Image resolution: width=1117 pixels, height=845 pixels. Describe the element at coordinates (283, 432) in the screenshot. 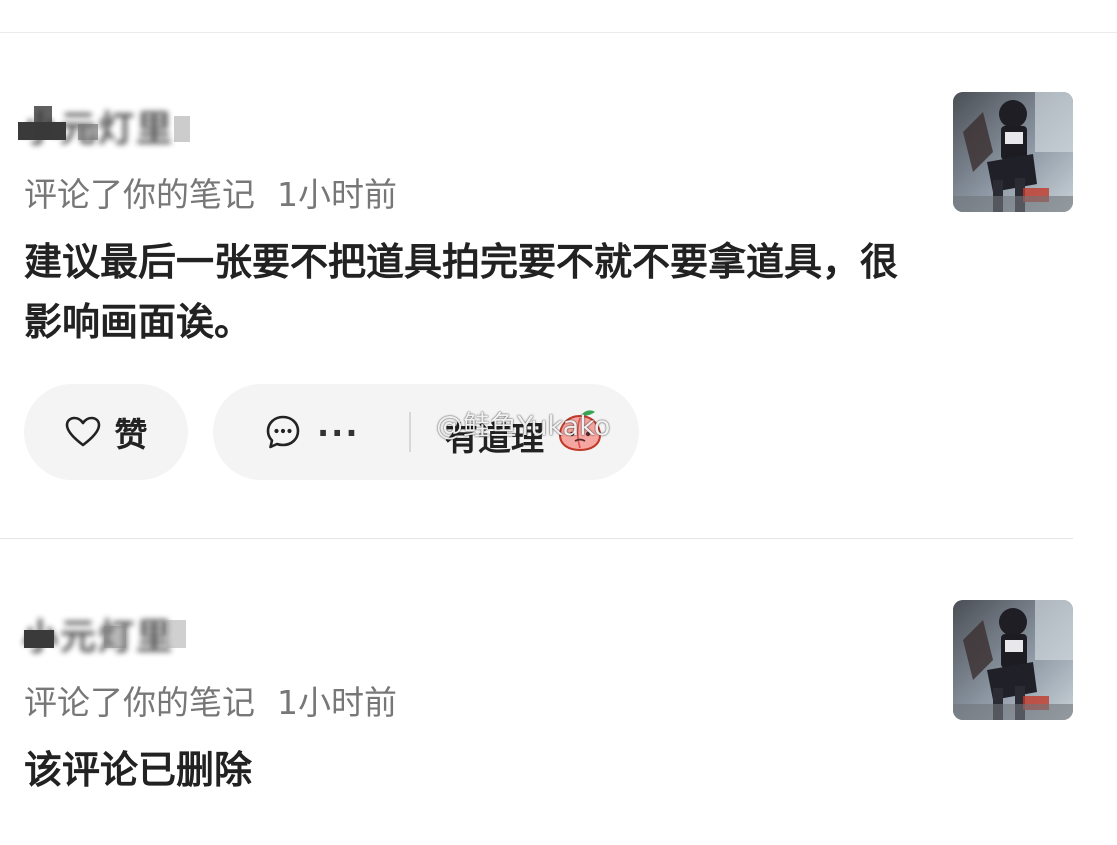

I see `chat-bubble-icon` at that location.